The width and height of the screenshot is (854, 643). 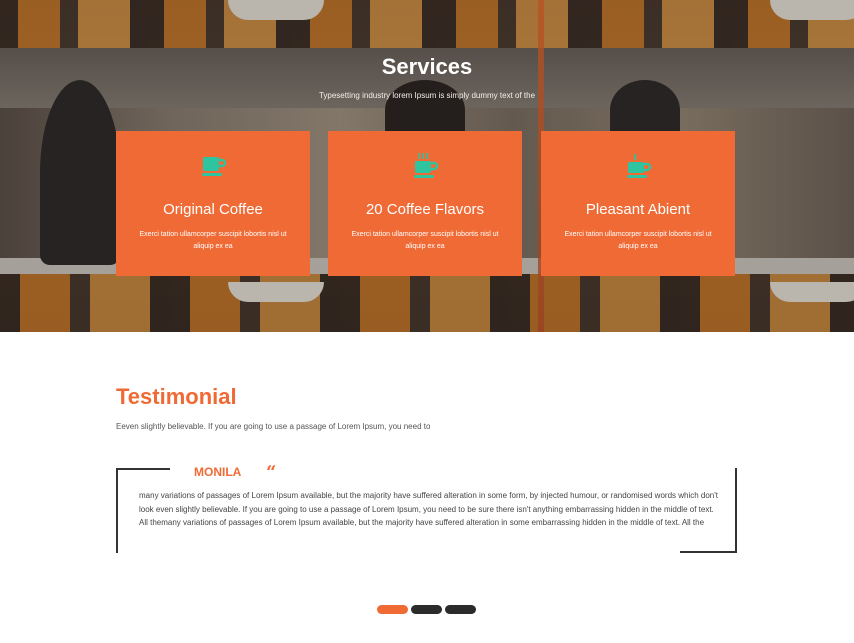 What do you see at coordinates (639, 165) in the screenshot?
I see `coffee-cup-steam-icon` at bounding box center [639, 165].